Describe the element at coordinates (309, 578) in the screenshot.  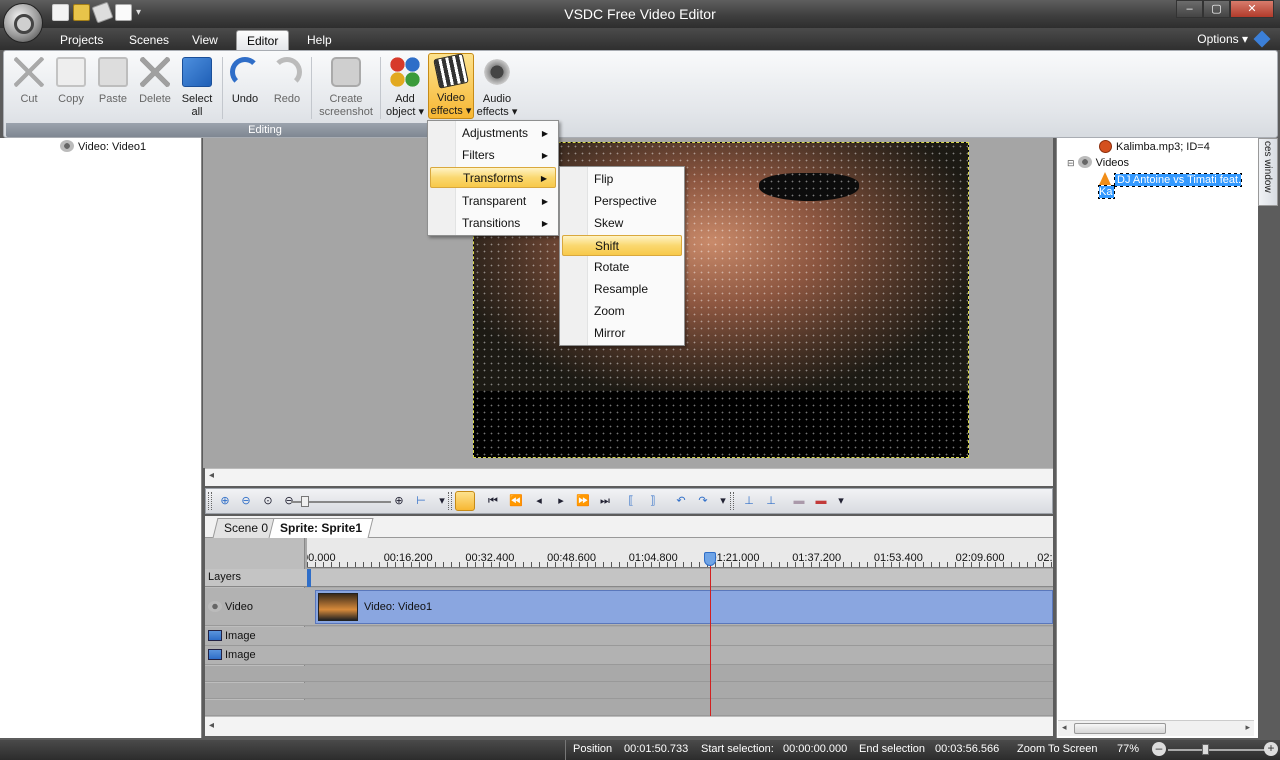
I see `range-start-marker` at that location.